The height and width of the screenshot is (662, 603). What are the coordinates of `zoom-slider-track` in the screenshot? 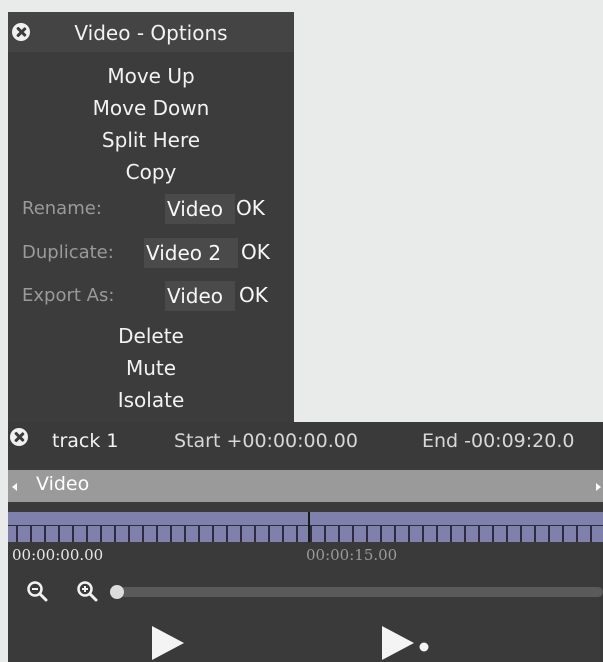 It's located at (359, 592).